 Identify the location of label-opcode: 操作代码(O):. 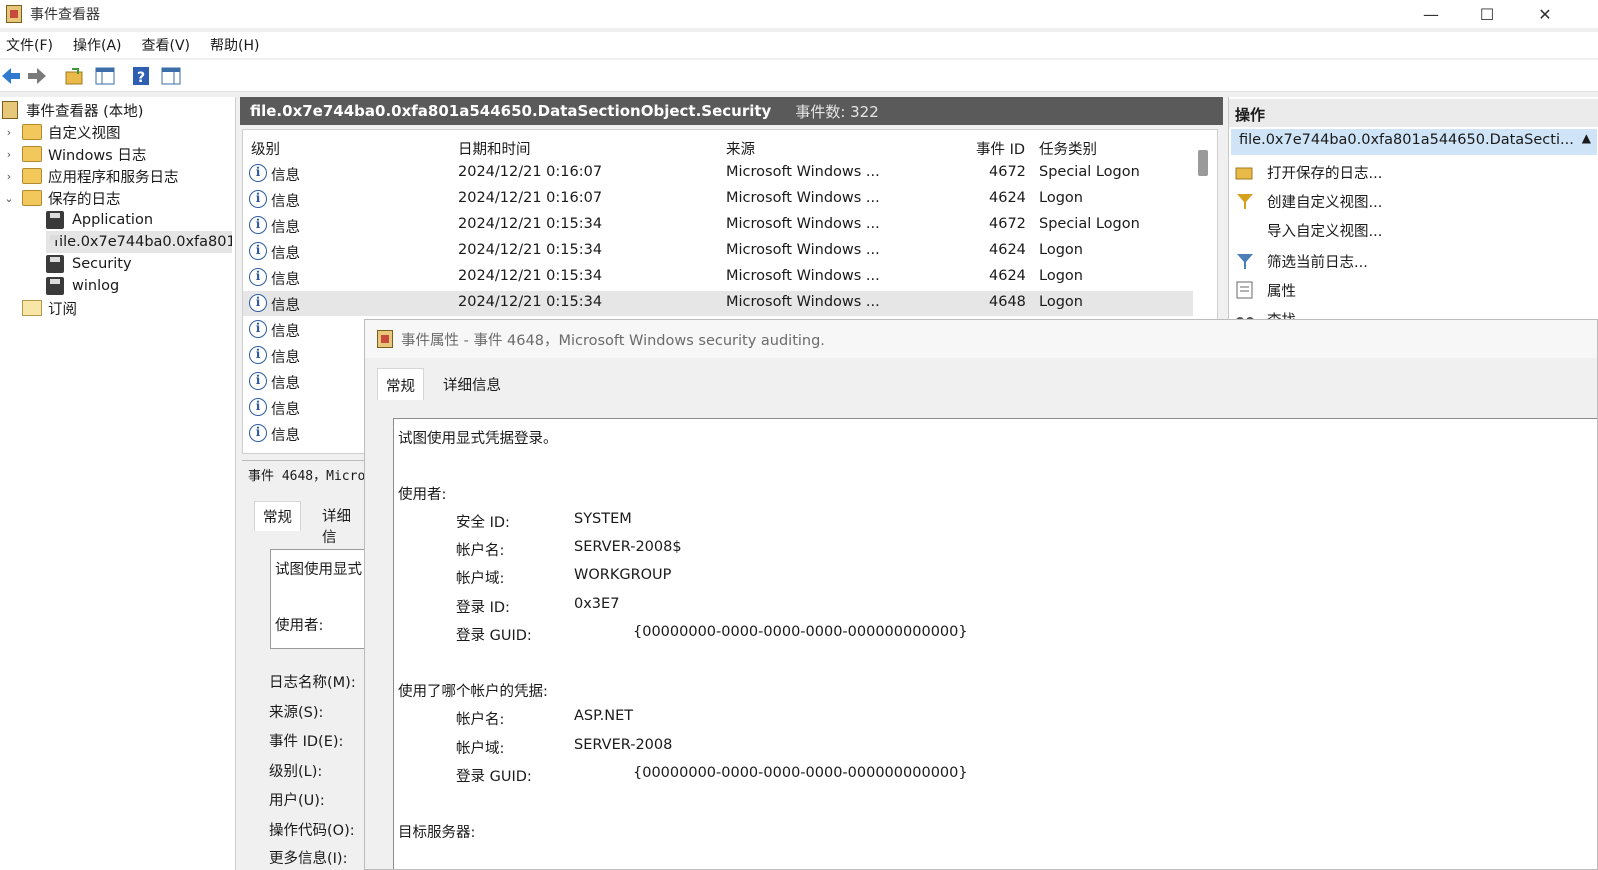
(312, 831).